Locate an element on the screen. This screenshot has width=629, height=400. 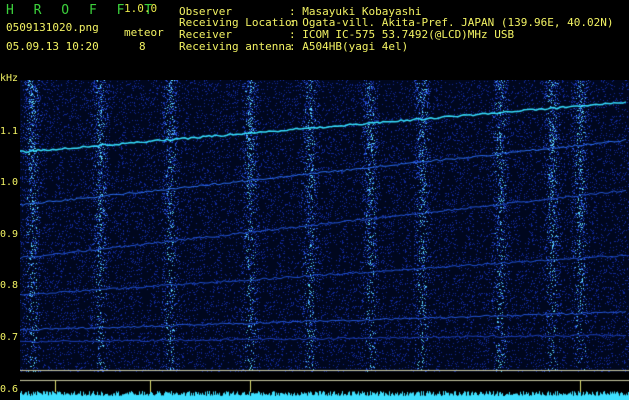
receiver-label: Receiver is located at coordinates (205, 34).